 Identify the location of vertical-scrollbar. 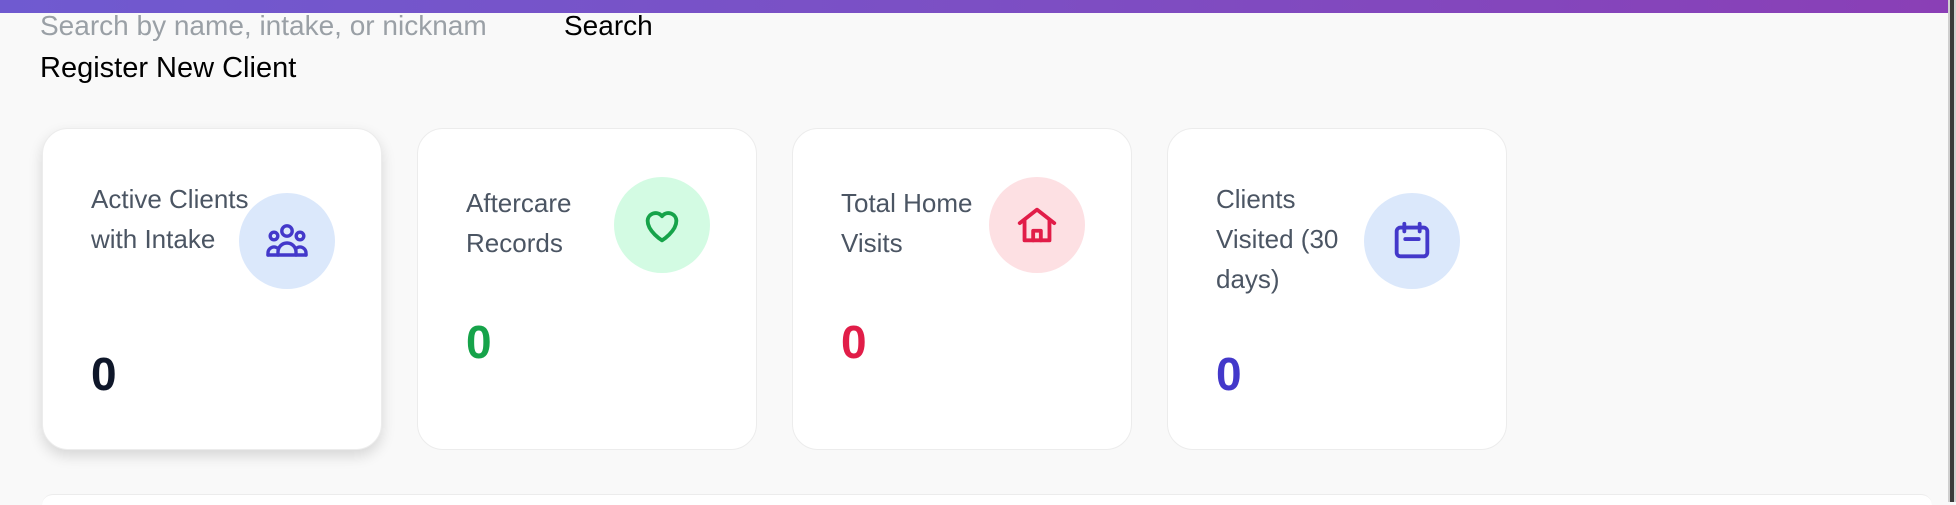
(1952, 251).